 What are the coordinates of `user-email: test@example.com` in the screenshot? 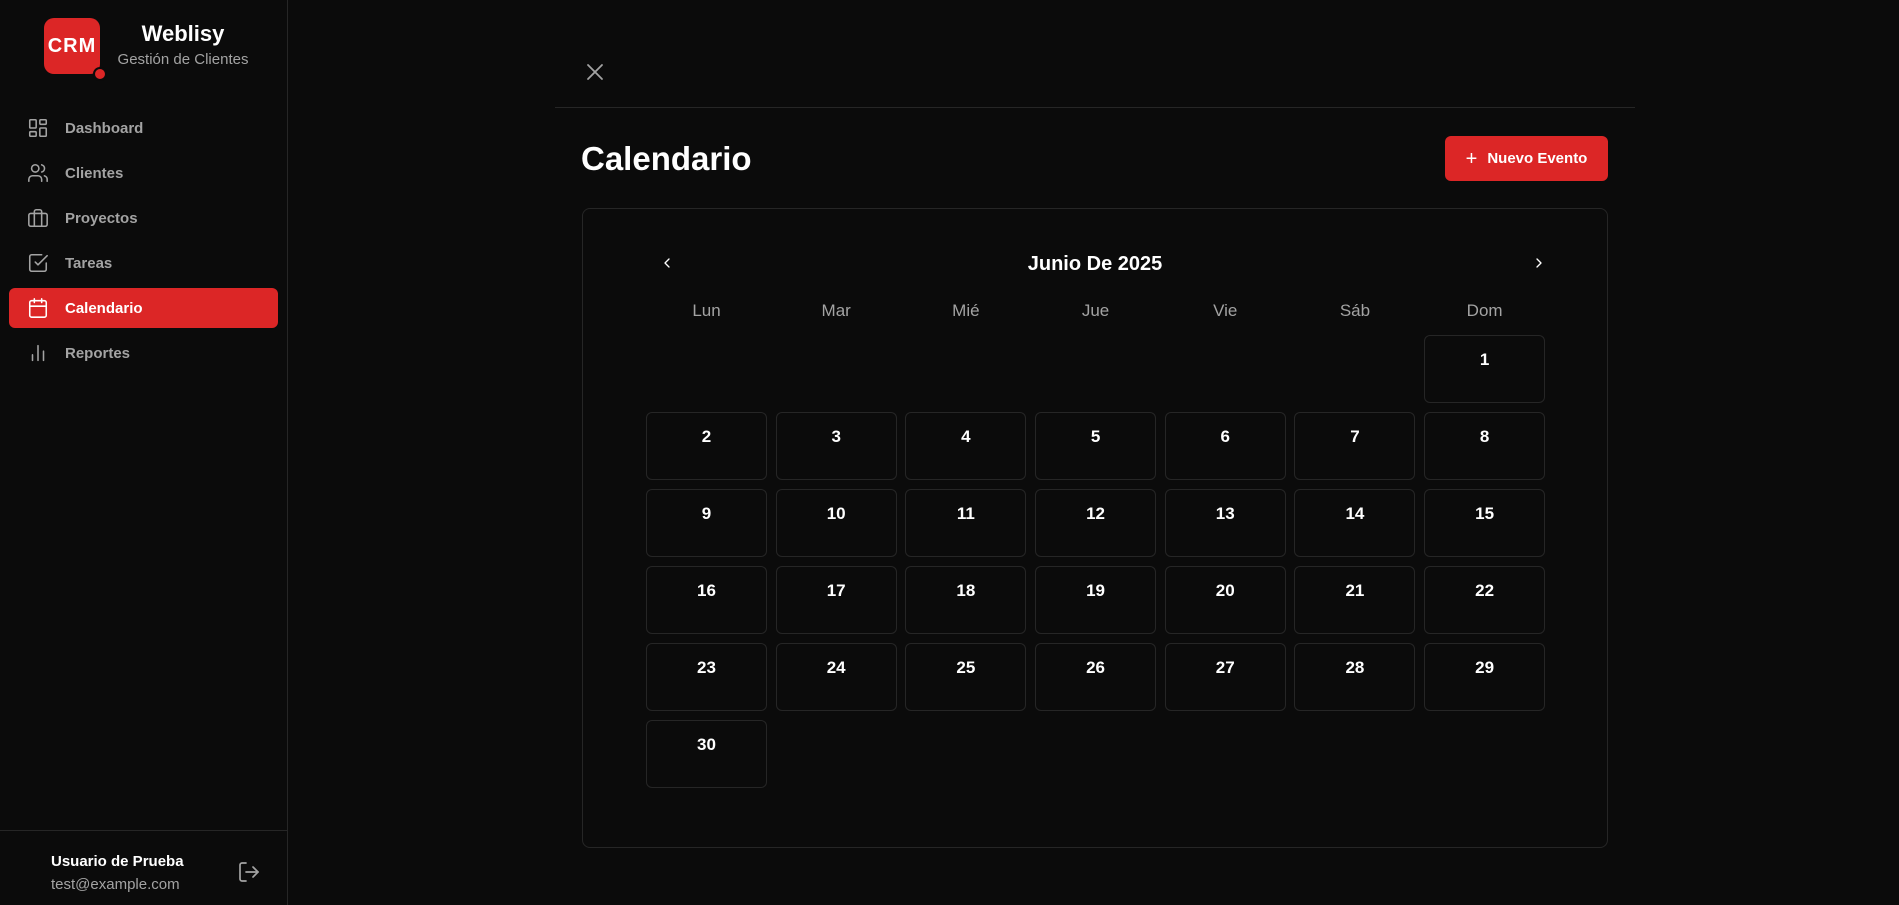 It's located at (115, 884).